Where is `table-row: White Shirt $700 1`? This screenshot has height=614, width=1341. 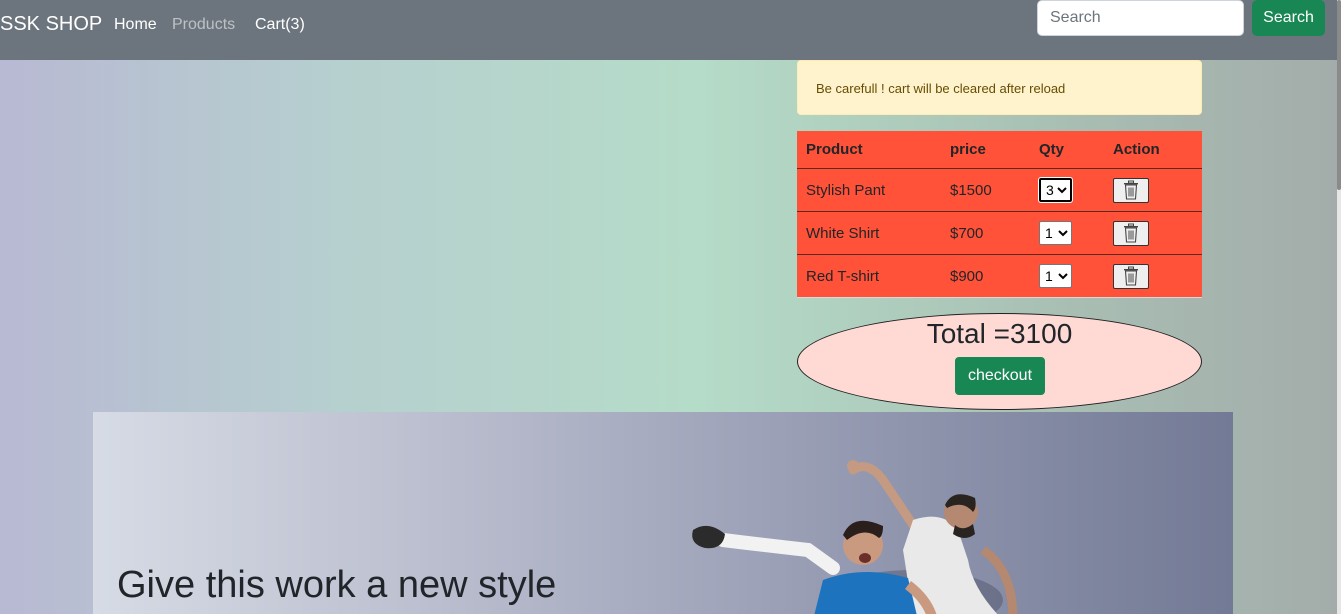 table-row: White Shirt $700 1 is located at coordinates (999, 233).